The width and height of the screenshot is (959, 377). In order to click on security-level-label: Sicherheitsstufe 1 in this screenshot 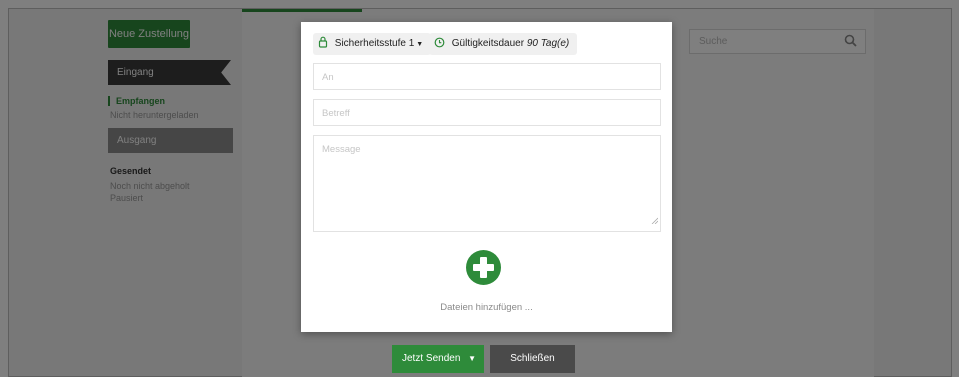, I will do `click(374, 43)`.